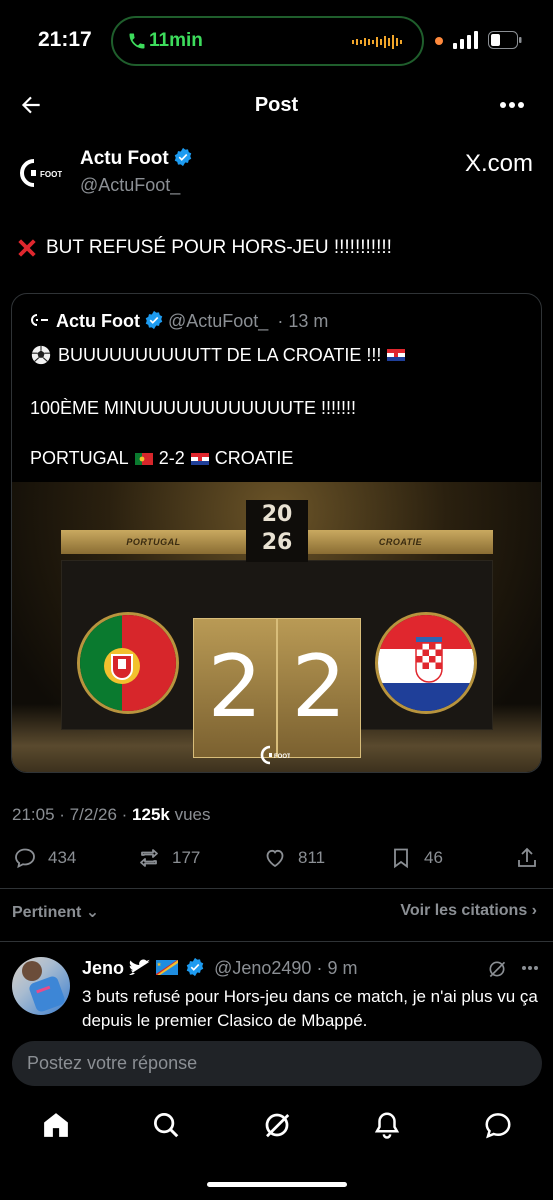  I want to click on score-left: 2, so click(235, 687).